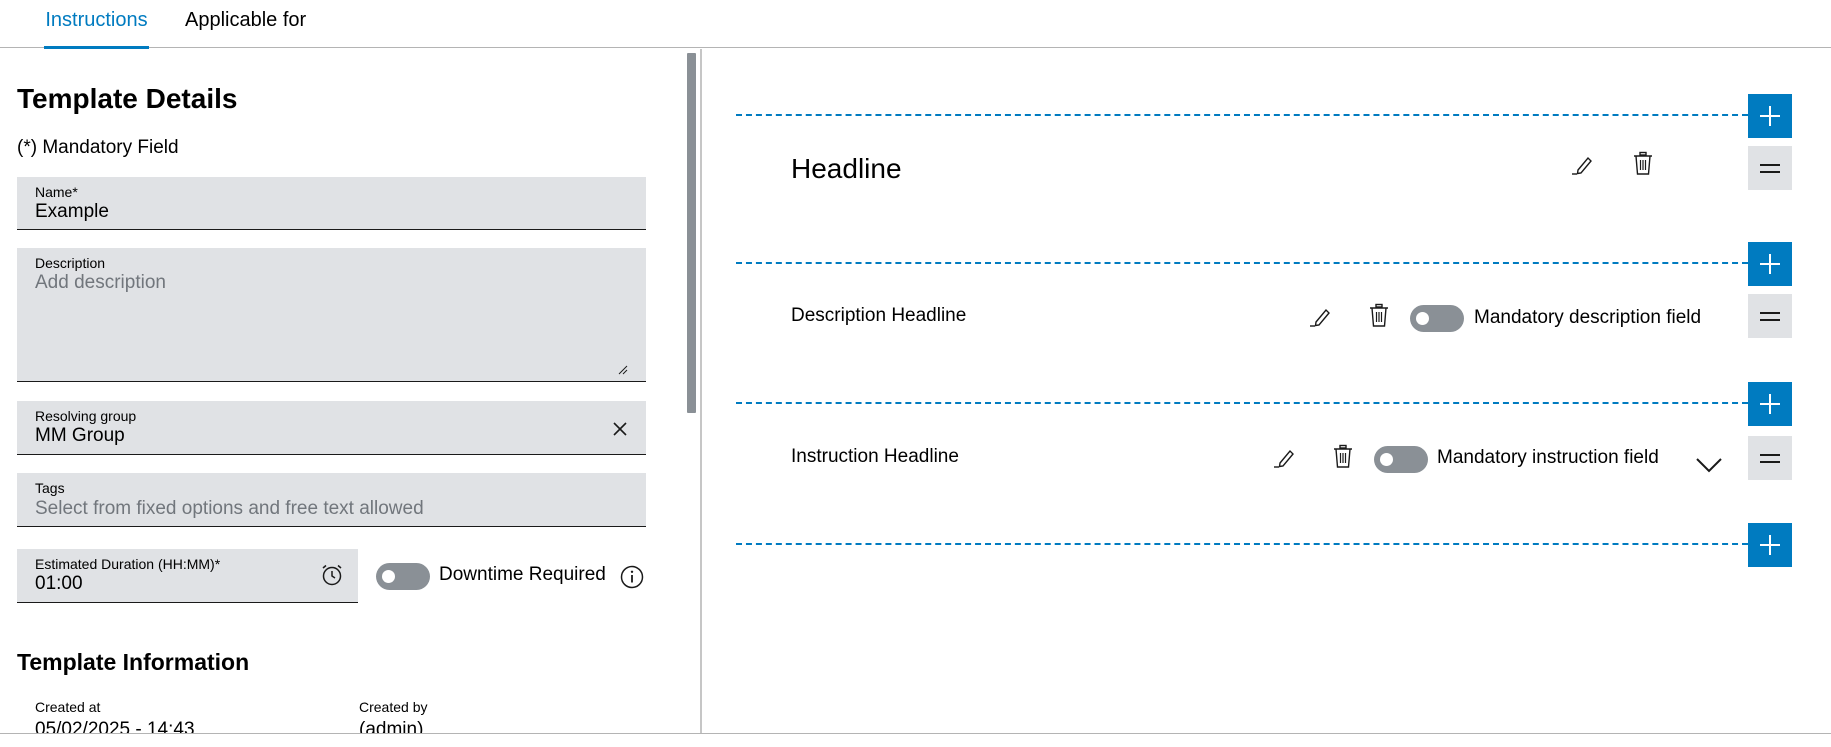 Image resolution: width=1831 pixels, height=747 pixels. I want to click on mandatory-instruction-label: Mandatory instruction field, so click(1548, 457).